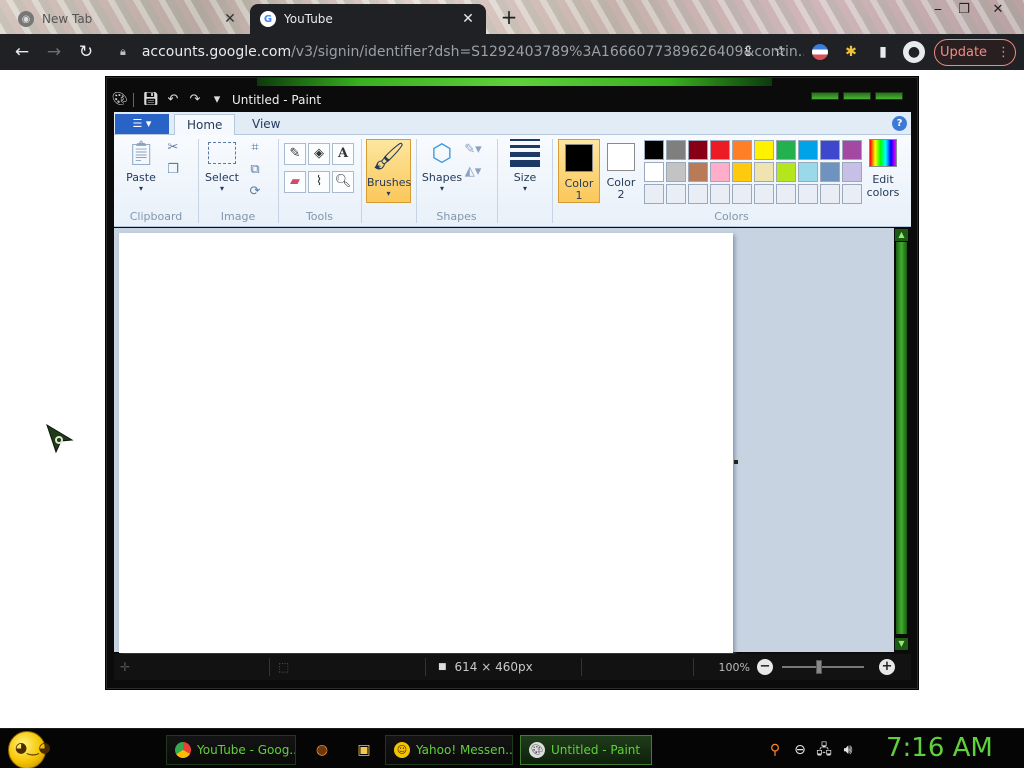 This screenshot has height=768, width=1024. Describe the element at coordinates (825, 96) in the screenshot. I see `minimize-button` at that location.